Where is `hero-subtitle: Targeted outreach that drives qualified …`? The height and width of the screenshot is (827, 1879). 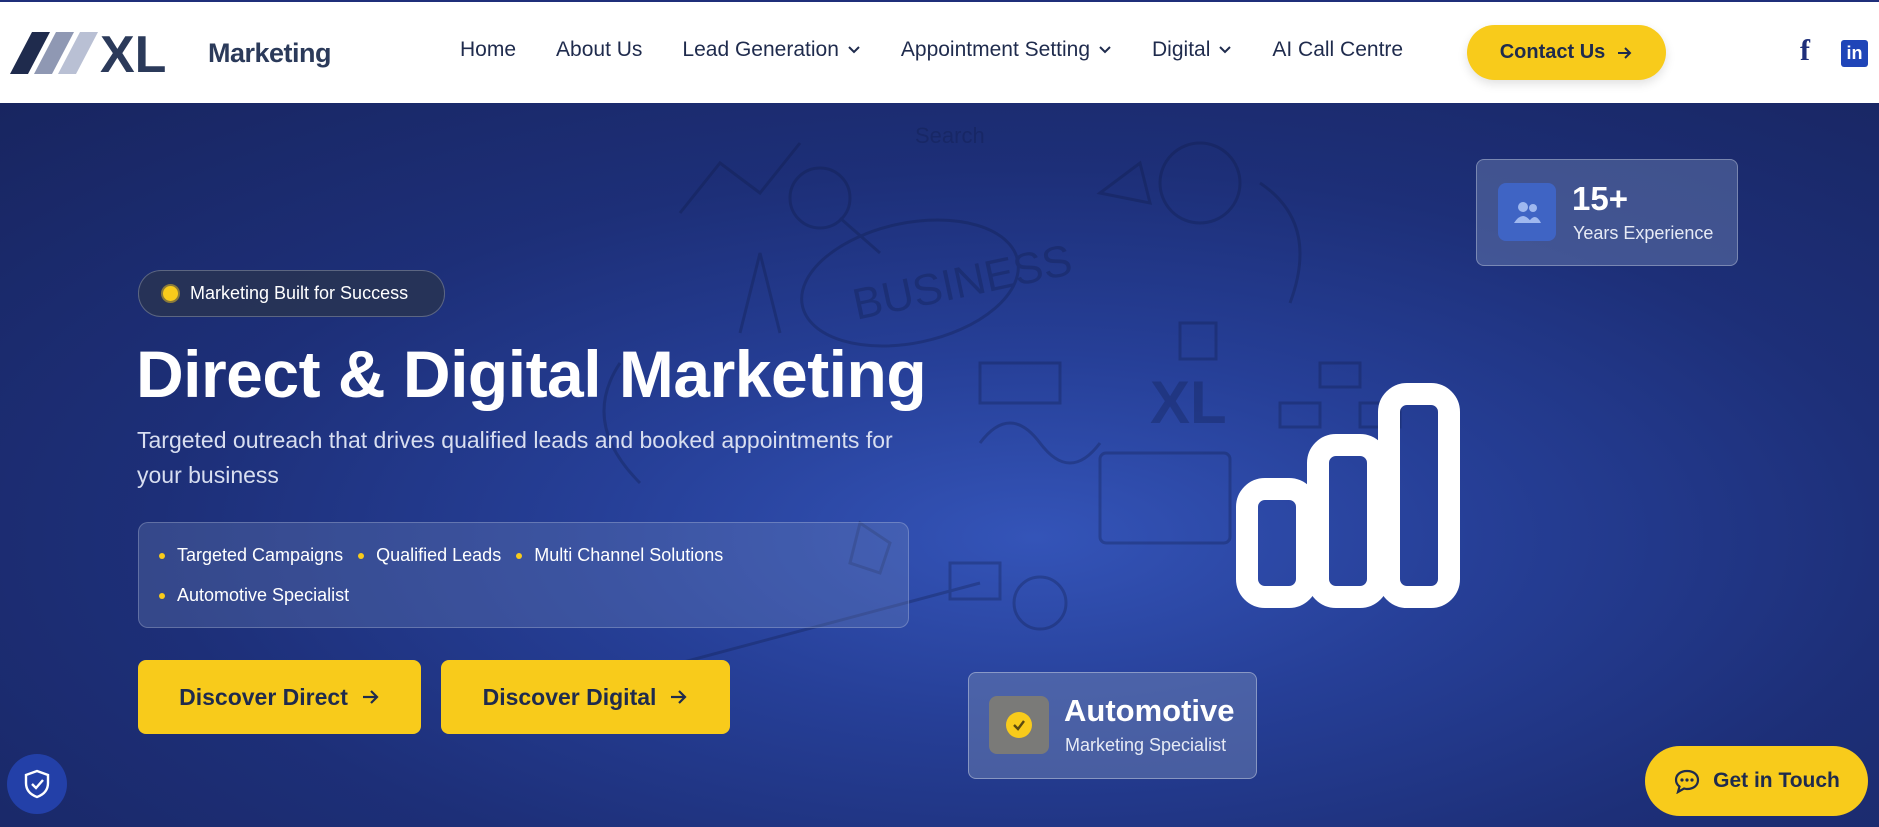
hero-subtitle: Targeted outreach that drives qualified … is located at coordinates (515, 457).